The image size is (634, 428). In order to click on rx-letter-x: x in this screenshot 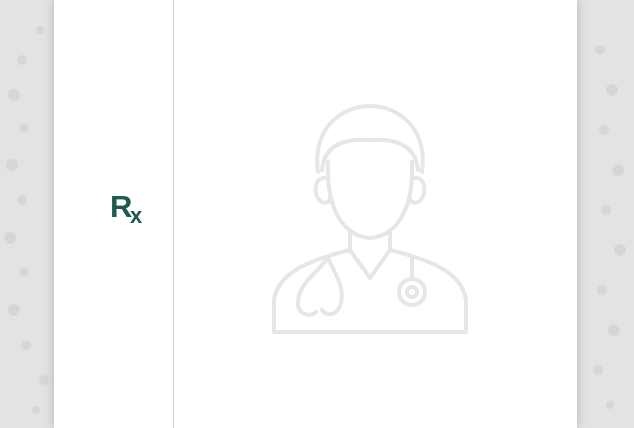, I will do `click(136, 215)`.